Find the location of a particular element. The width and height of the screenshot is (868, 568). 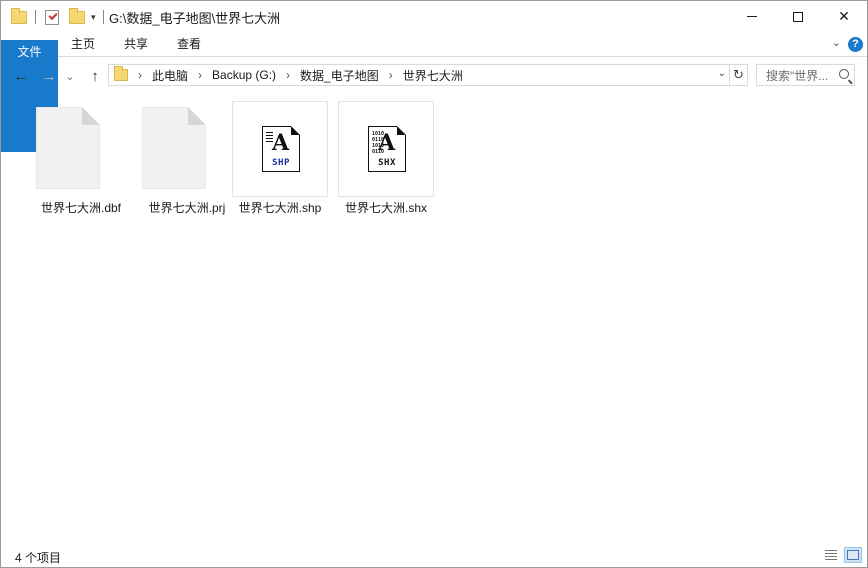

new-folder-icon is located at coordinates (77, 15).